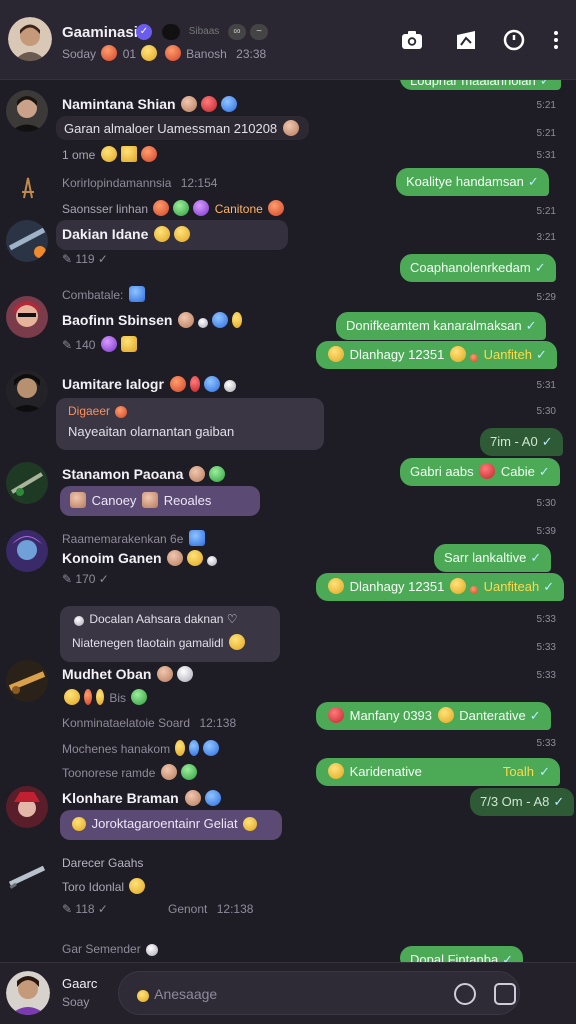 This screenshot has height=1024, width=576. Describe the element at coordinates (522, 802) in the screenshot. I see `outgoing-message: 7/3 Om - A8 ✓` at that location.